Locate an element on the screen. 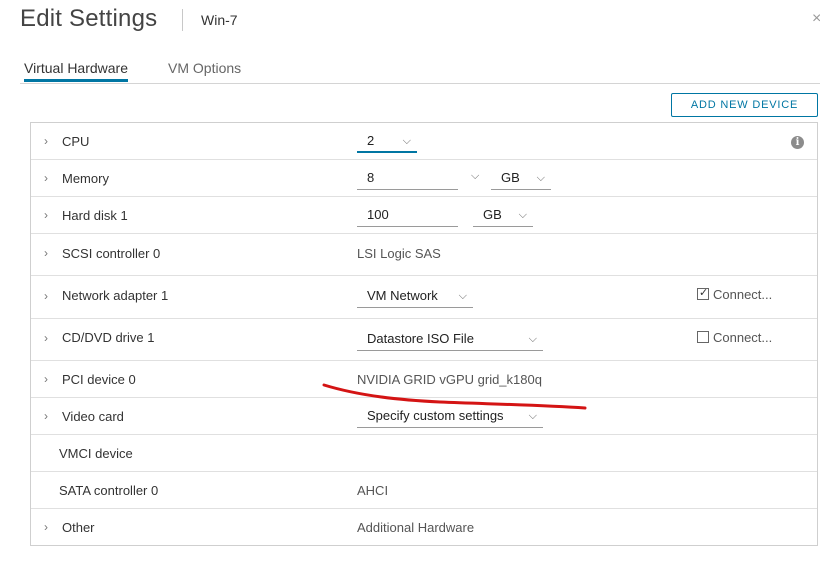 This screenshot has width=820, height=571. video-select: Specify custom settings ⌵ is located at coordinates (450, 417).